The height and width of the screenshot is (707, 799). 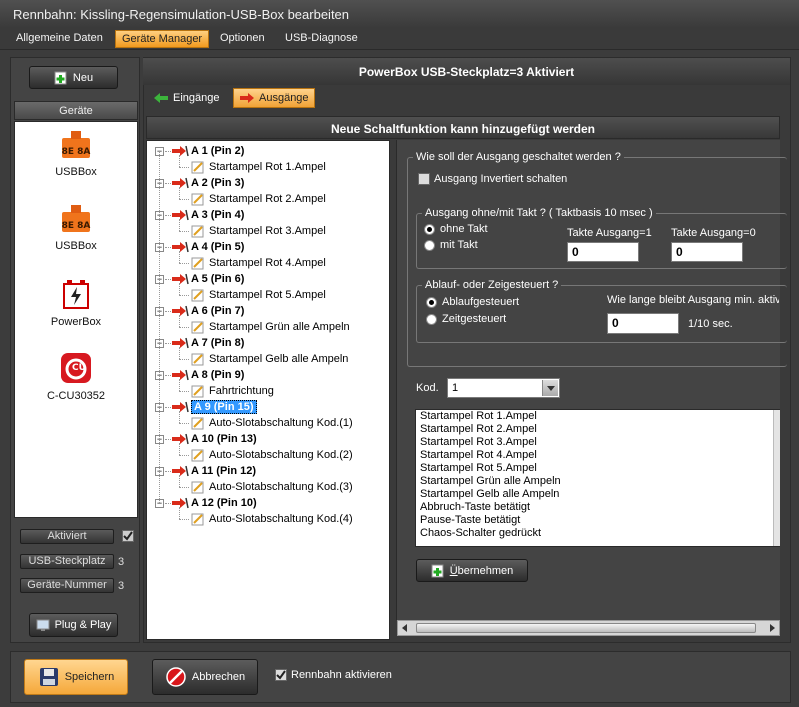 What do you see at coordinates (597, 533) in the screenshot?
I see `code-list-item: Chaos-Schalter gedrückt` at bounding box center [597, 533].